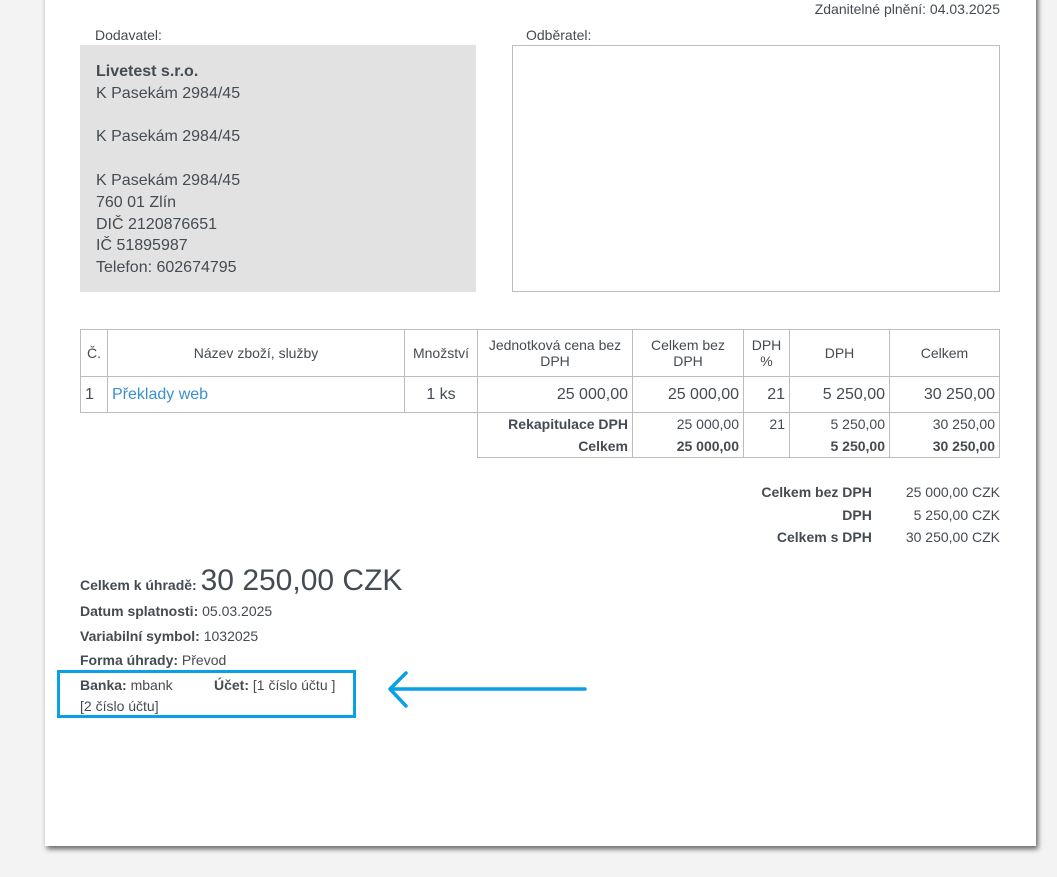  Describe the element at coordinates (707, 446) in the screenshot. I see `totals-net: 25 000,00` at that location.